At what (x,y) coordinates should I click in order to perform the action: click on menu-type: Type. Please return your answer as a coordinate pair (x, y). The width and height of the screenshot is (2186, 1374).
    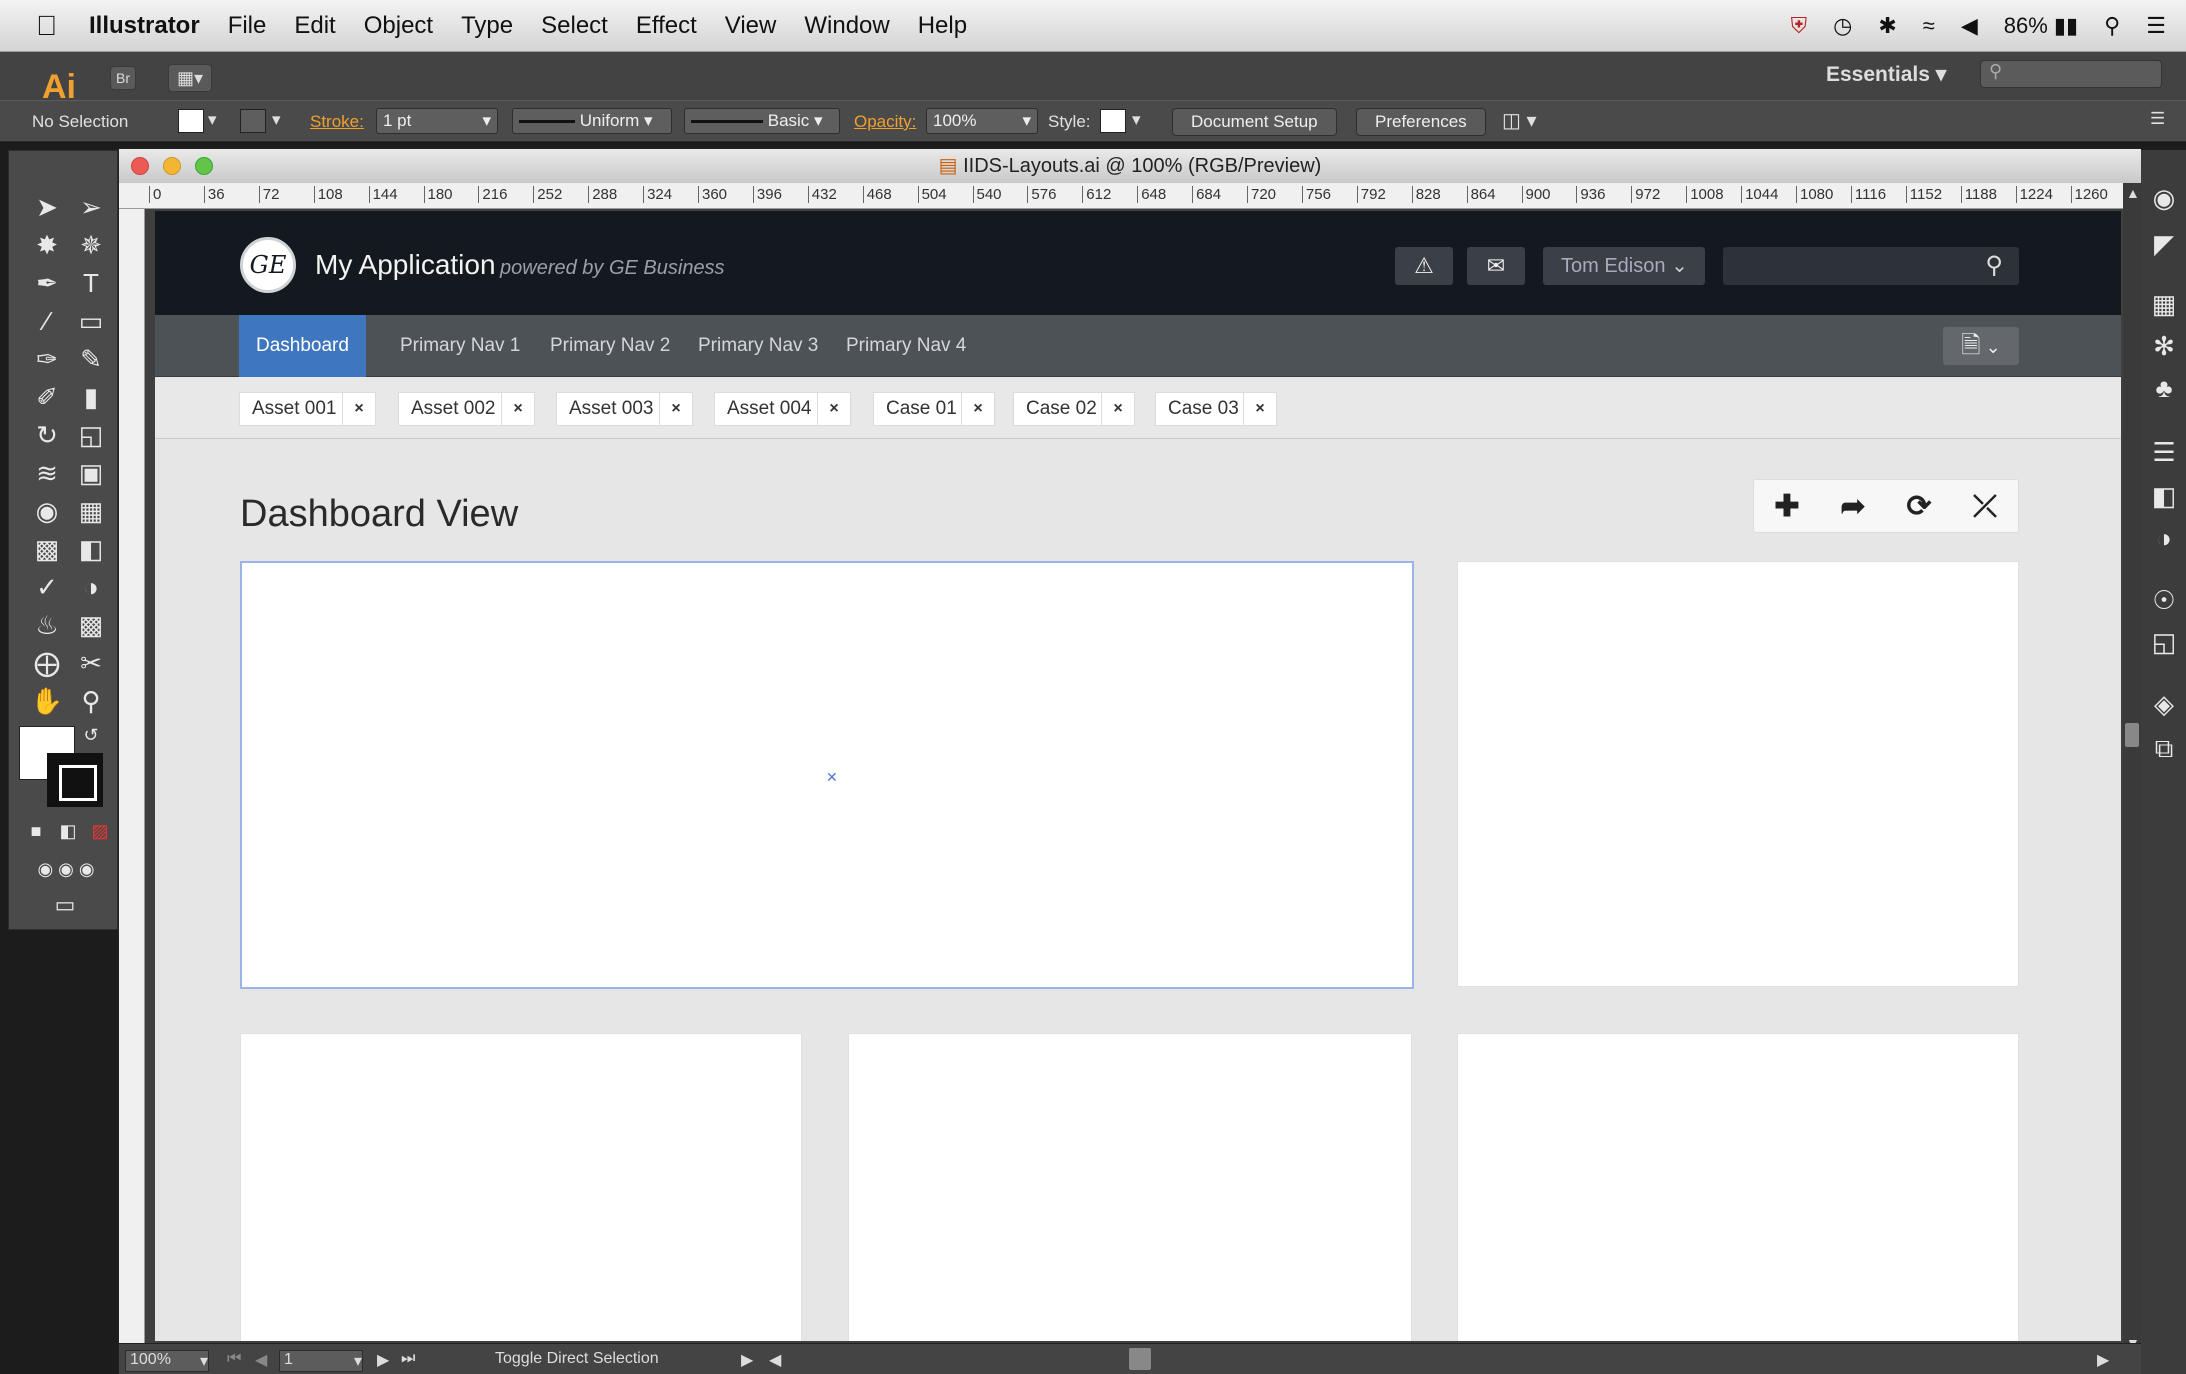
    Looking at the image, I should click on (487, 26).